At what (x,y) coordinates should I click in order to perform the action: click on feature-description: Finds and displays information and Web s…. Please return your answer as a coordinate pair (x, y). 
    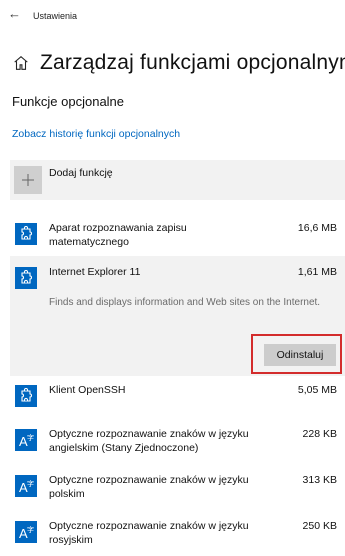
    Looking at the image, I should click on (185, 302).